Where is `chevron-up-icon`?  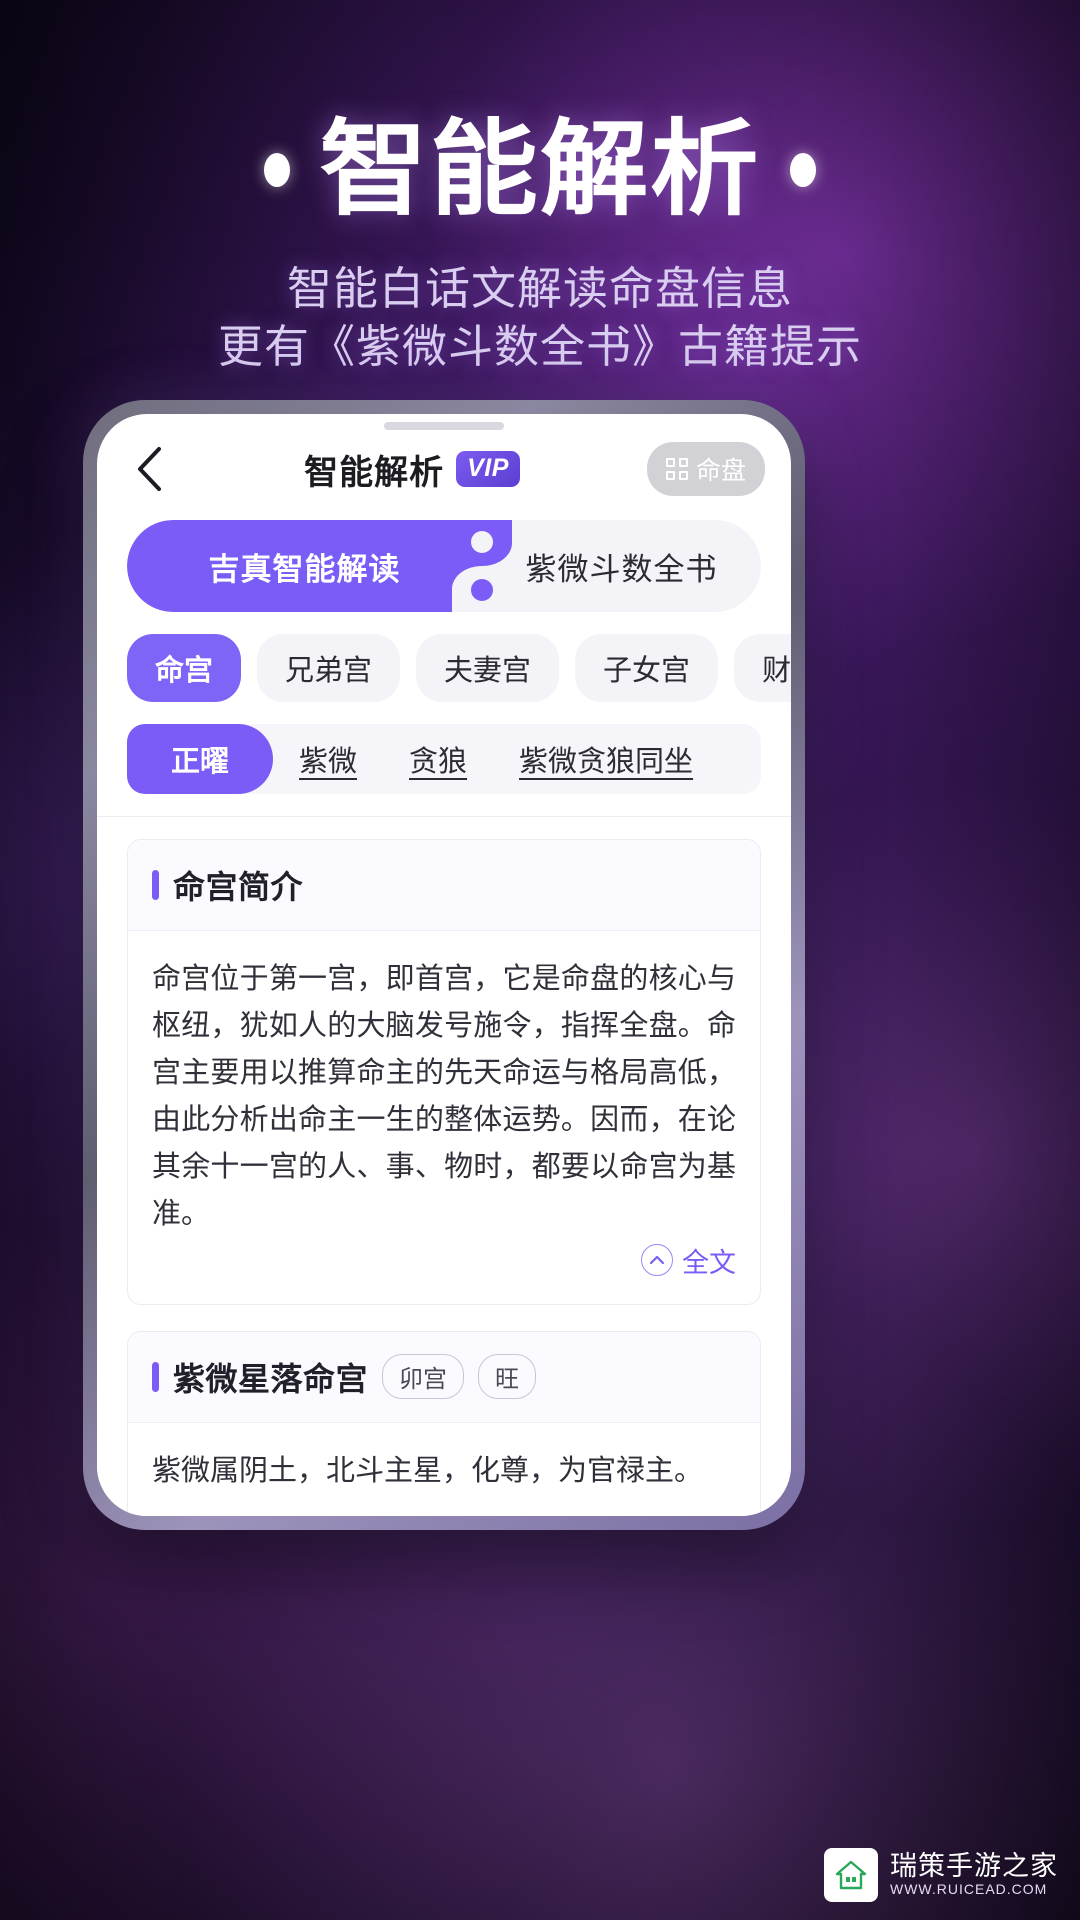 chevron-up-icon is located at coordinates (657, 1260).